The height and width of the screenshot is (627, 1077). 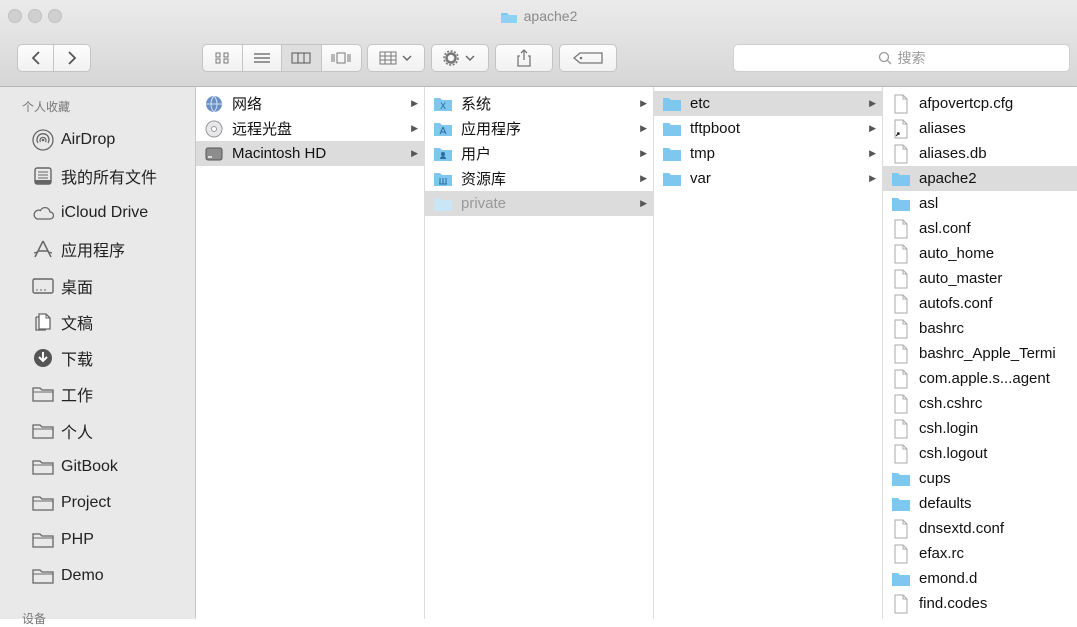 What do you see at coordinates (768, 128) in the screenshot?
I see `list-item-tftpboot: tftpboot ▶` at bounding box center [768, 128].